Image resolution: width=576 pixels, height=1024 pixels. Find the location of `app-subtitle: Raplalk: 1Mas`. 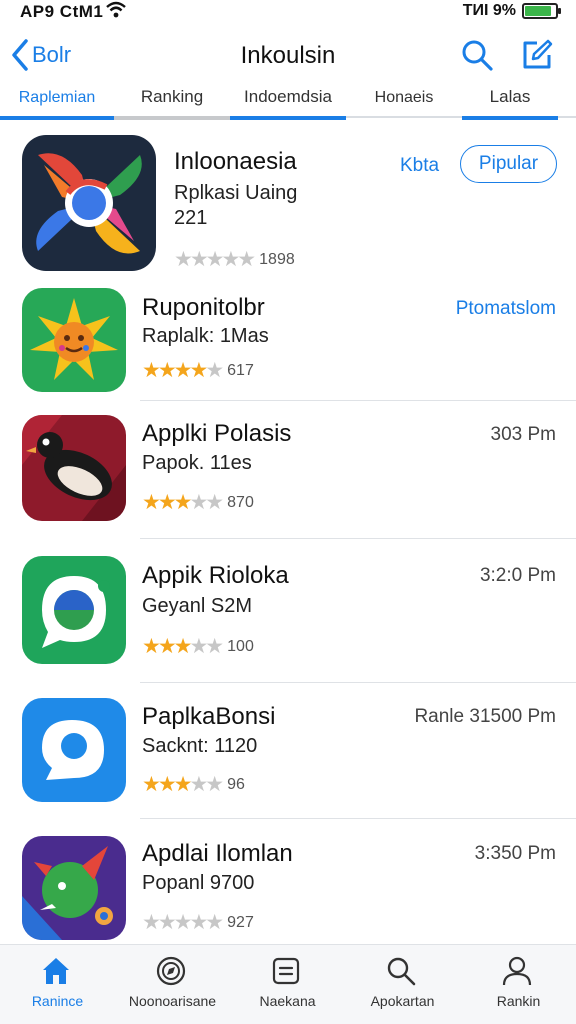

app-subtitle: Raplalk: 1Mas is located at coordinates (205, 336).